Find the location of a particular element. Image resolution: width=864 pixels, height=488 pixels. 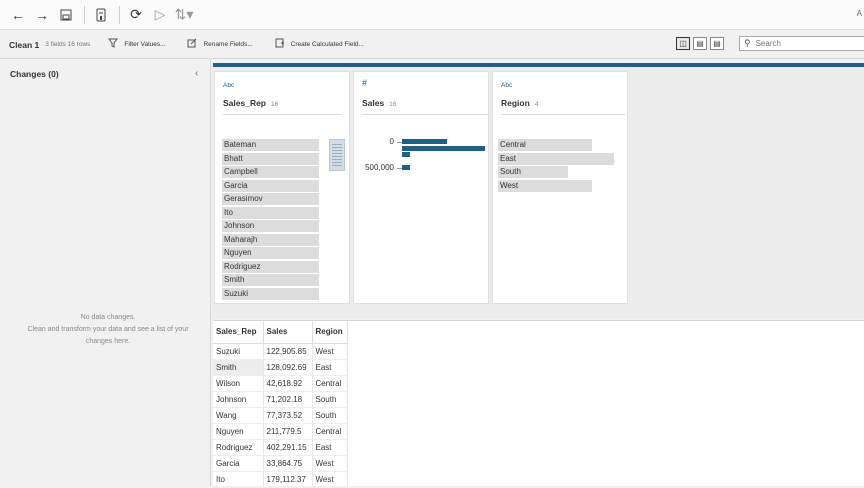

profile-scrollbar is located at coordinates (337, 155).